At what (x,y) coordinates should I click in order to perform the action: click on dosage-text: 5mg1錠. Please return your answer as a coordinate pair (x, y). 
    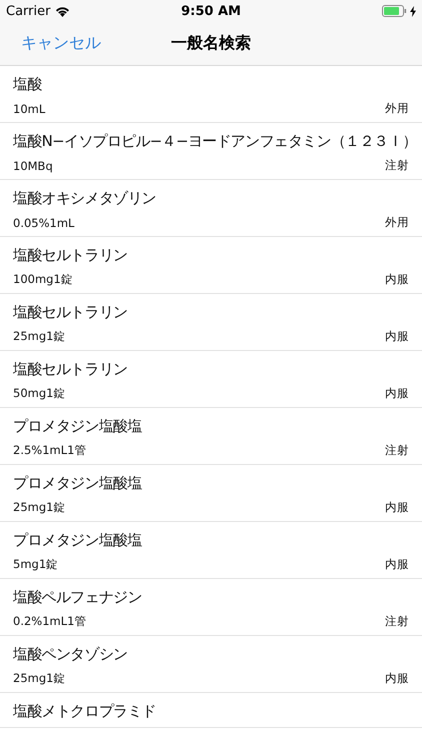
    Looking at the image, I should click on (35, 564).